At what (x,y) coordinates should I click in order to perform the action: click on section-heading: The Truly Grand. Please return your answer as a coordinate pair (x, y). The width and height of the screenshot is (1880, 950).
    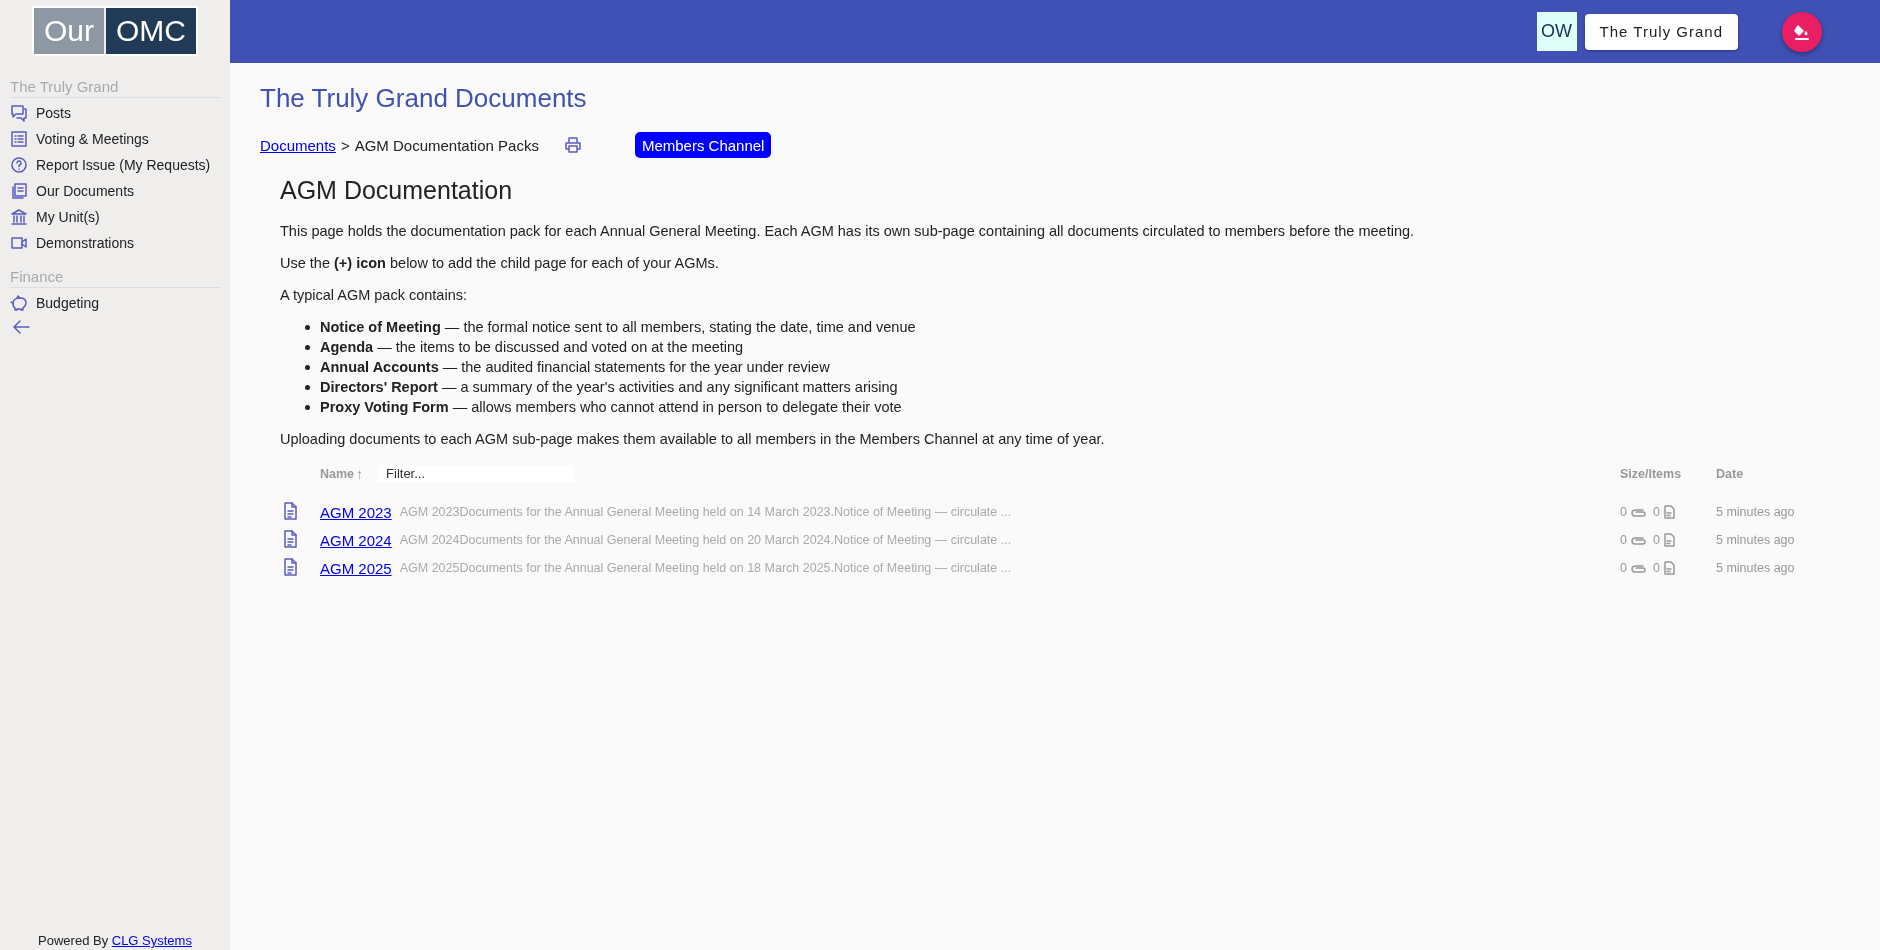
    Looking at the image, I should click on (115, 88).